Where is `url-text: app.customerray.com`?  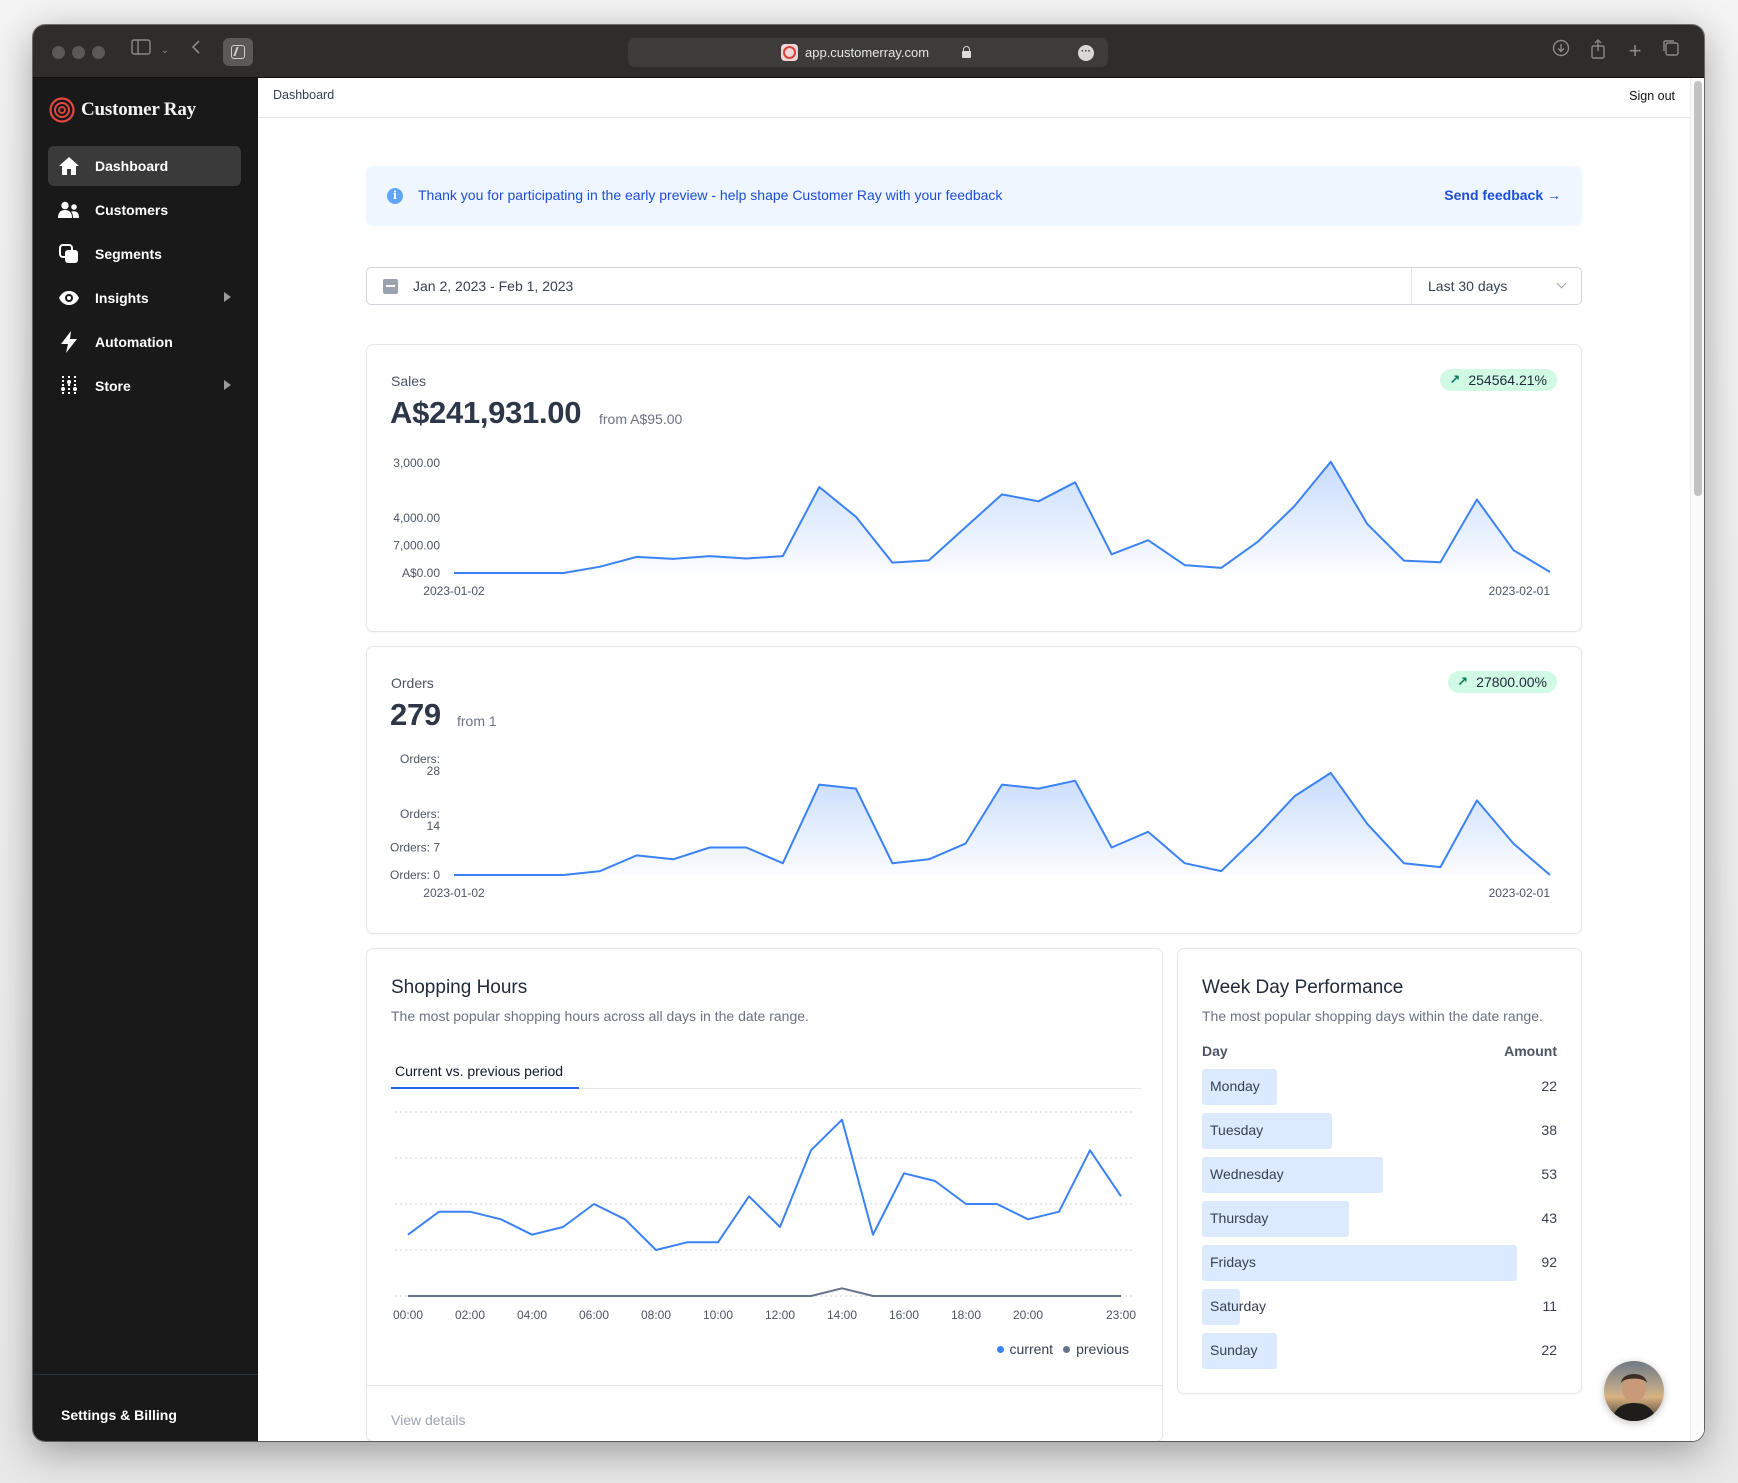
url-text: app.customerray.com is located at coordinates (867, 52).